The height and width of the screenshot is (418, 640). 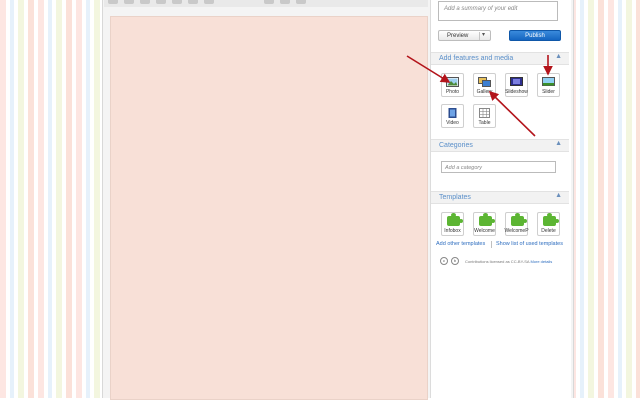 I want to click on preview-button-label: Preview, so click(x=458, y=36).